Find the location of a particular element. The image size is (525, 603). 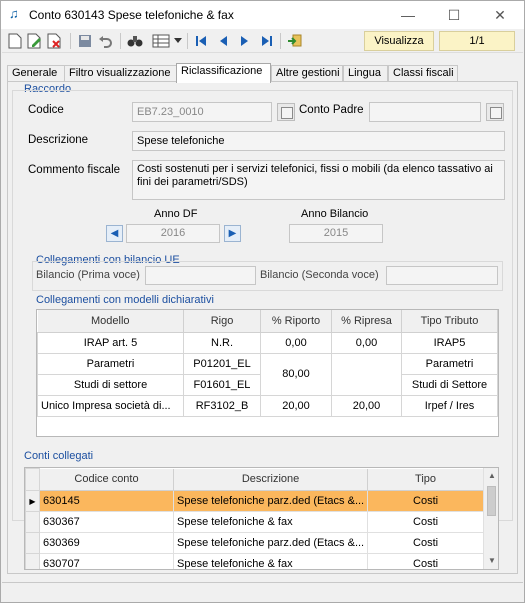

codice-lookup-button is located at coordinates (286, 112).